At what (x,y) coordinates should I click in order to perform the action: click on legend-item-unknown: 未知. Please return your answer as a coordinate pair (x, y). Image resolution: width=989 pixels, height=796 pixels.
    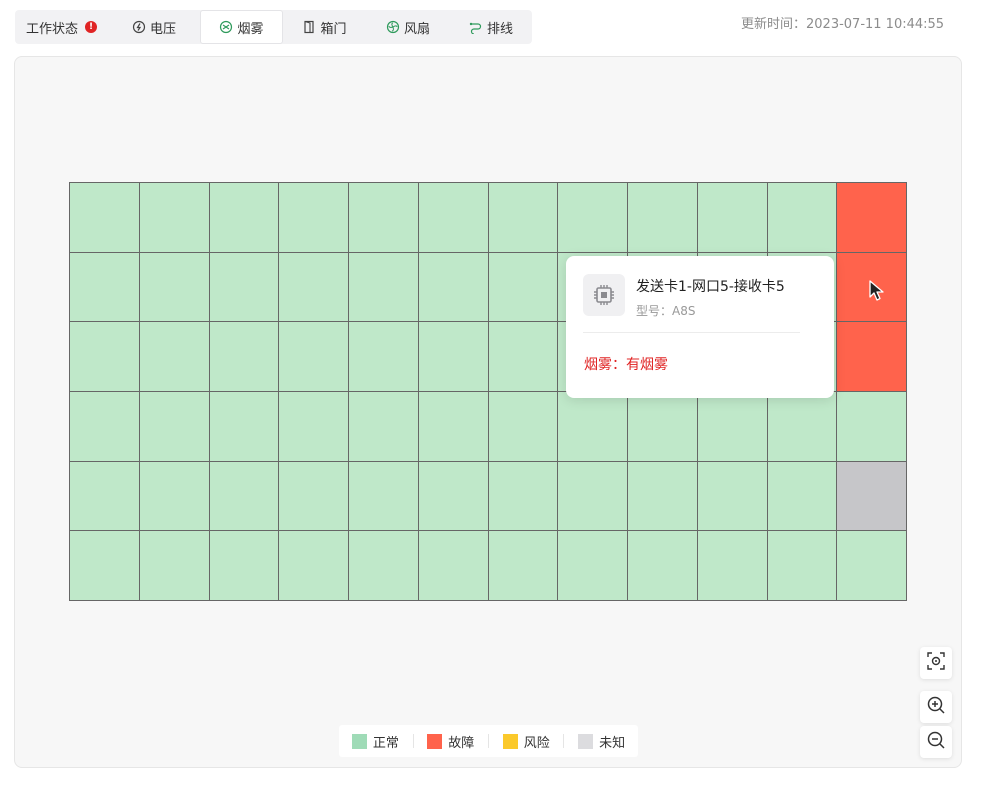
    Looking at the image, I should click on (601, 741).